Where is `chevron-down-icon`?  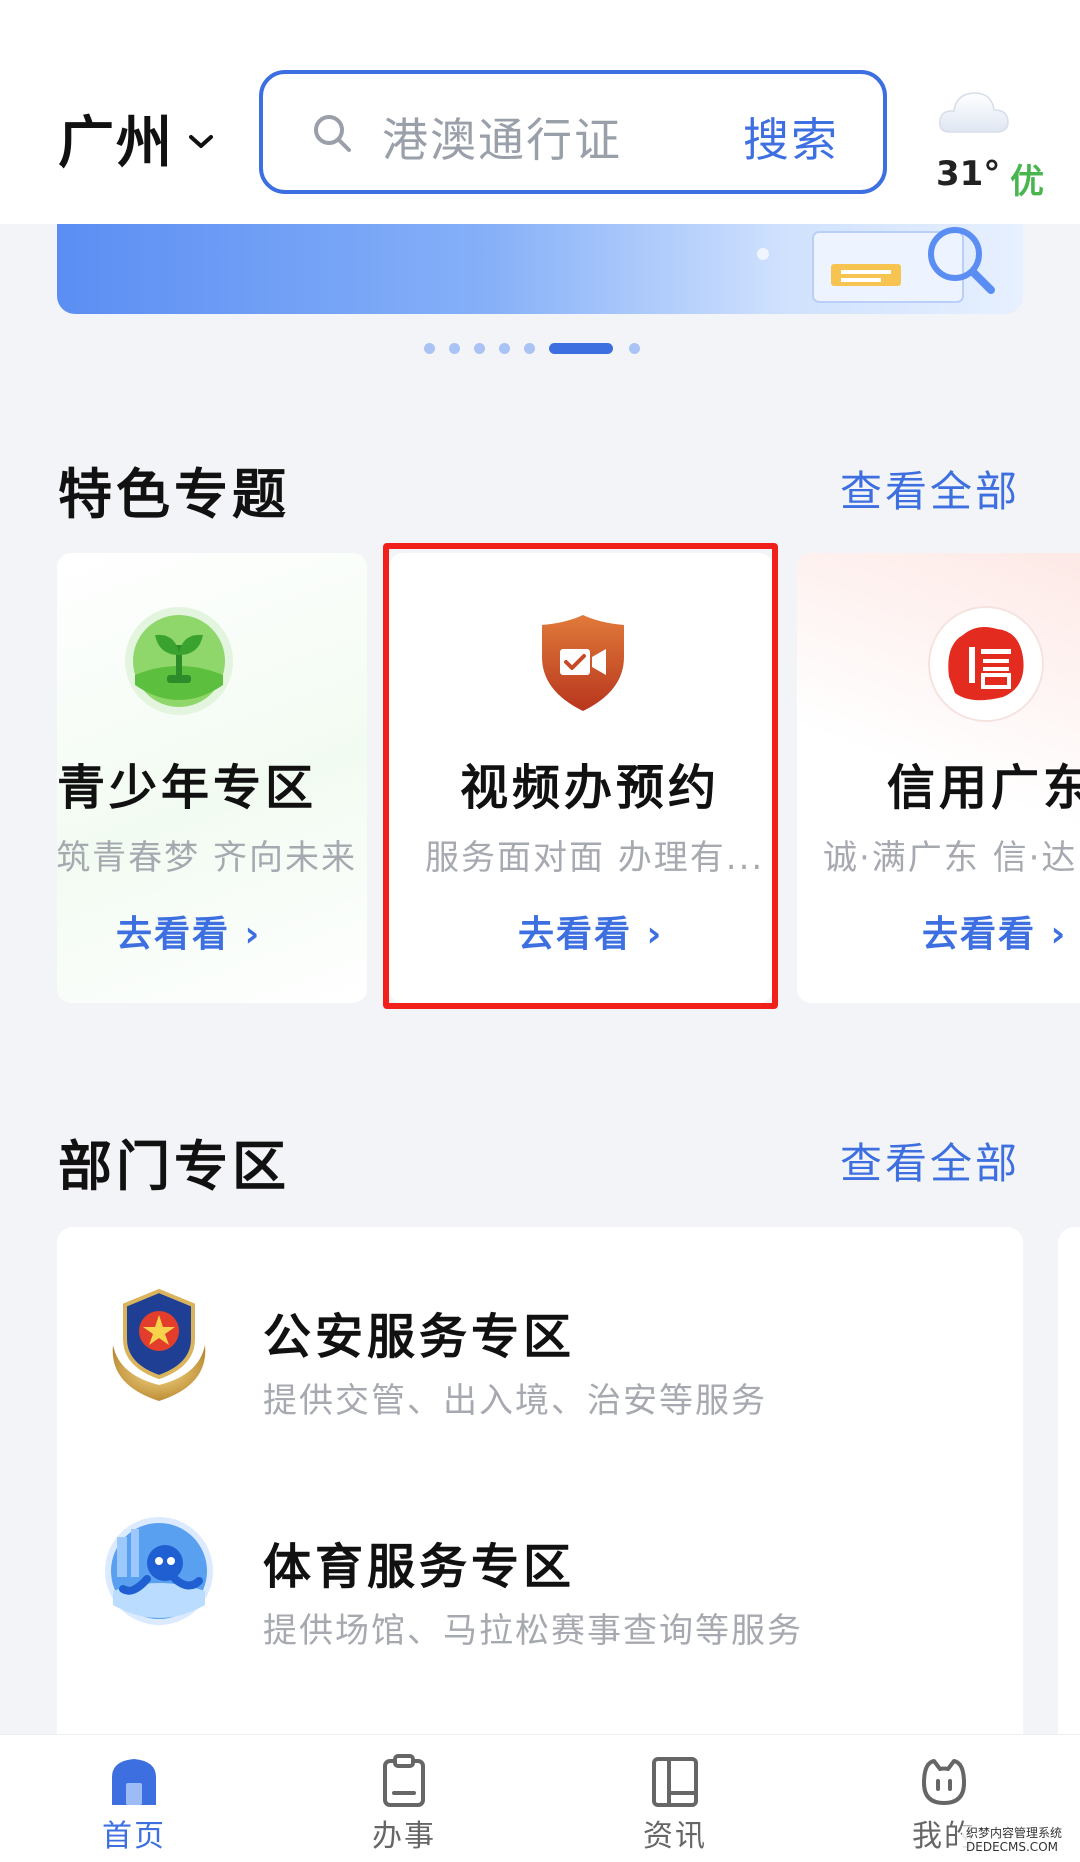 chevron-down-icon is located at coordinates (201, 141).